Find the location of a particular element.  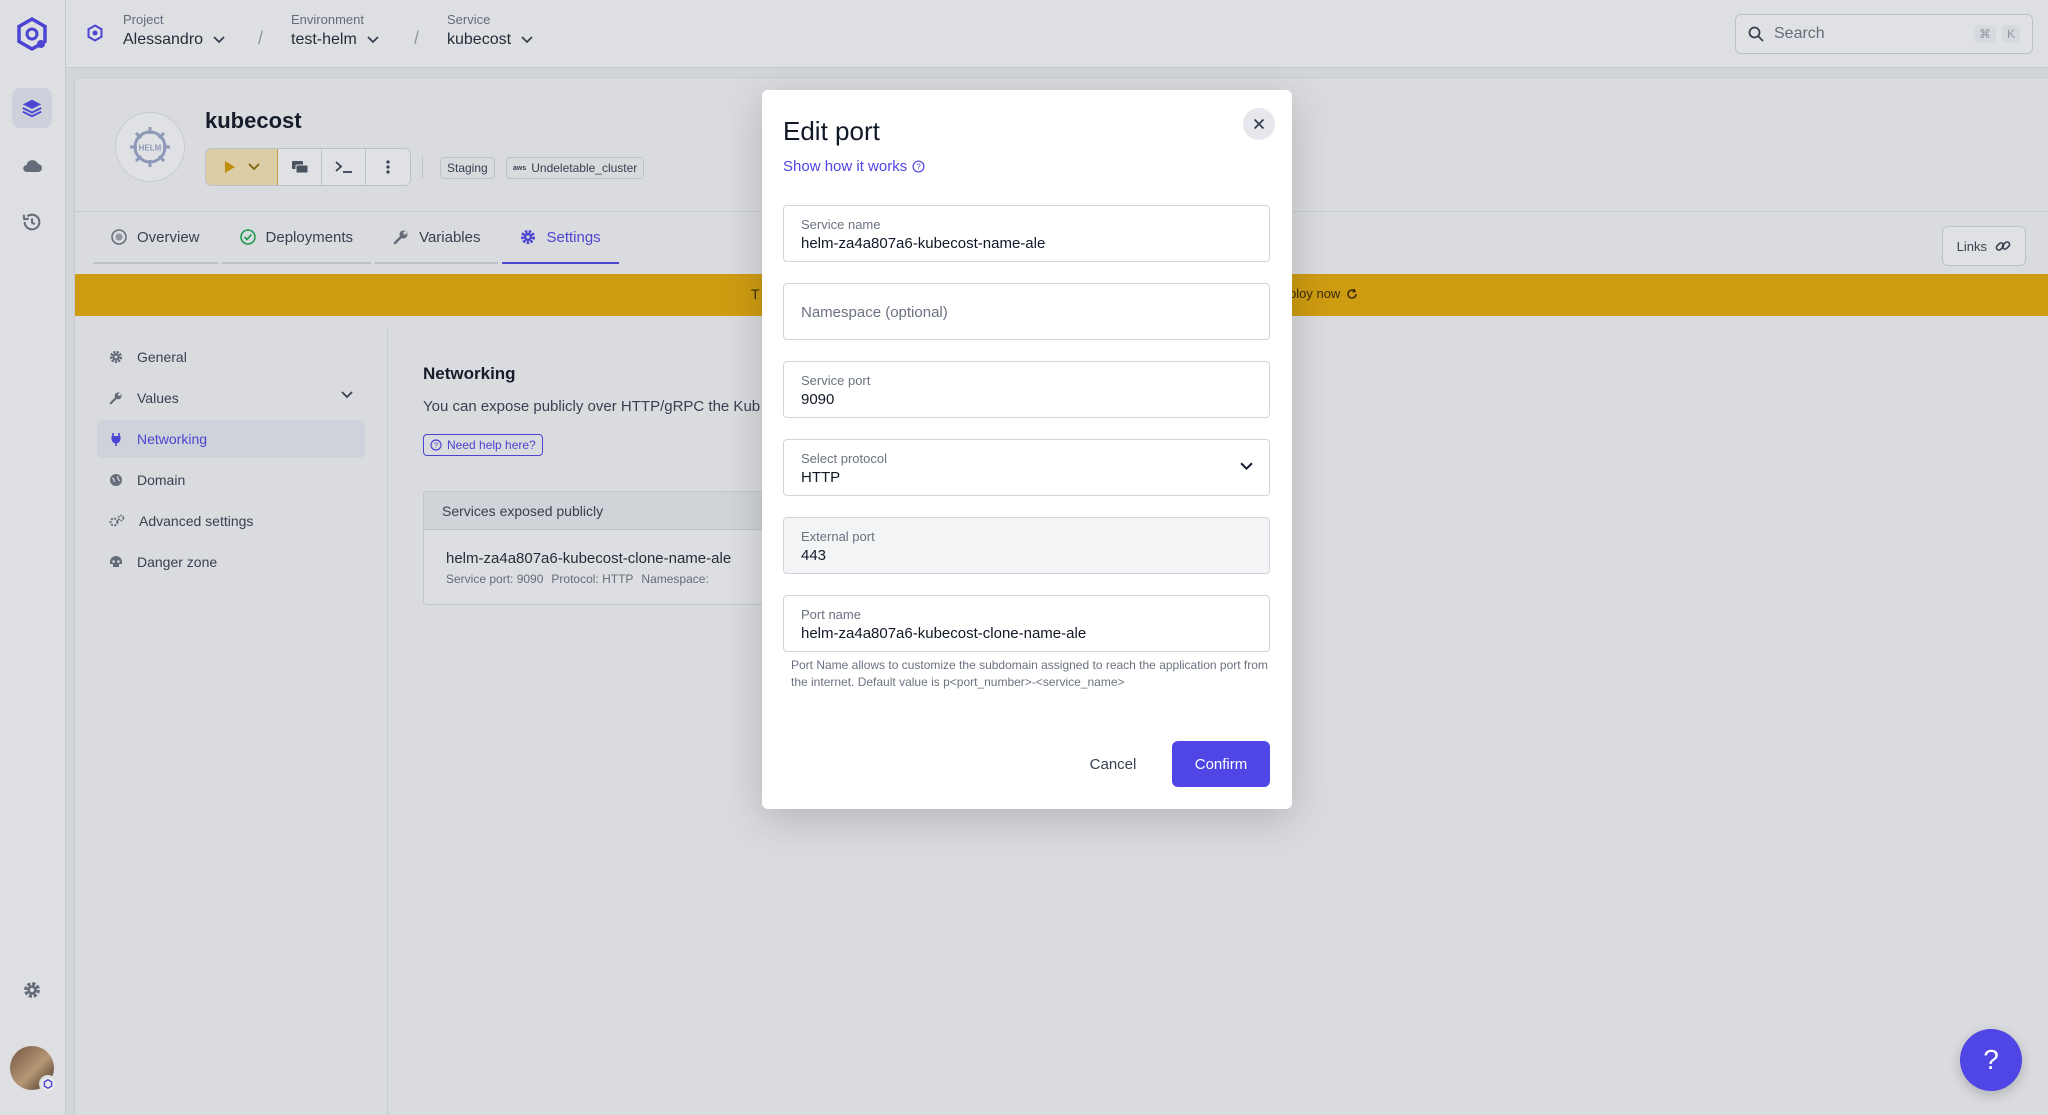

field-label: Service name is located at coordinates (841, 224).